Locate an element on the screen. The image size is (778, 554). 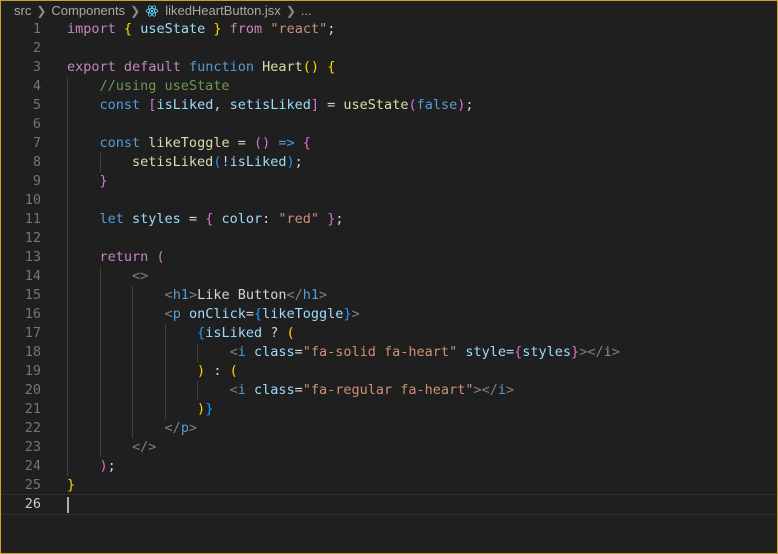
code-line: 25} is located at coordinates (389, 485).